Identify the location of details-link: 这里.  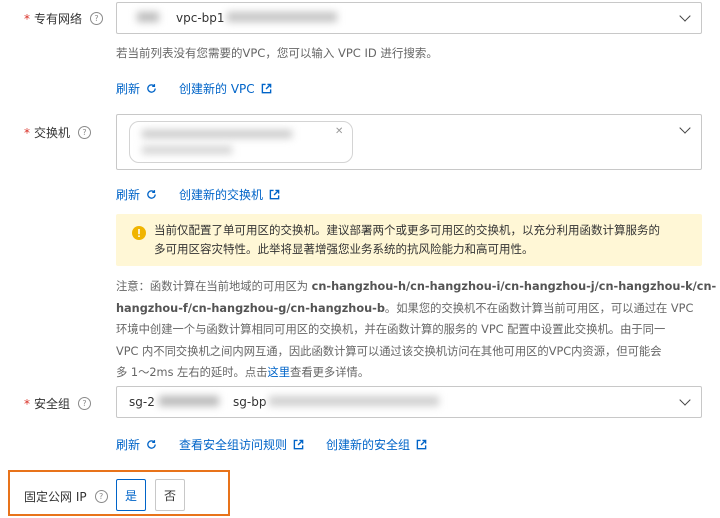
(278, 372).